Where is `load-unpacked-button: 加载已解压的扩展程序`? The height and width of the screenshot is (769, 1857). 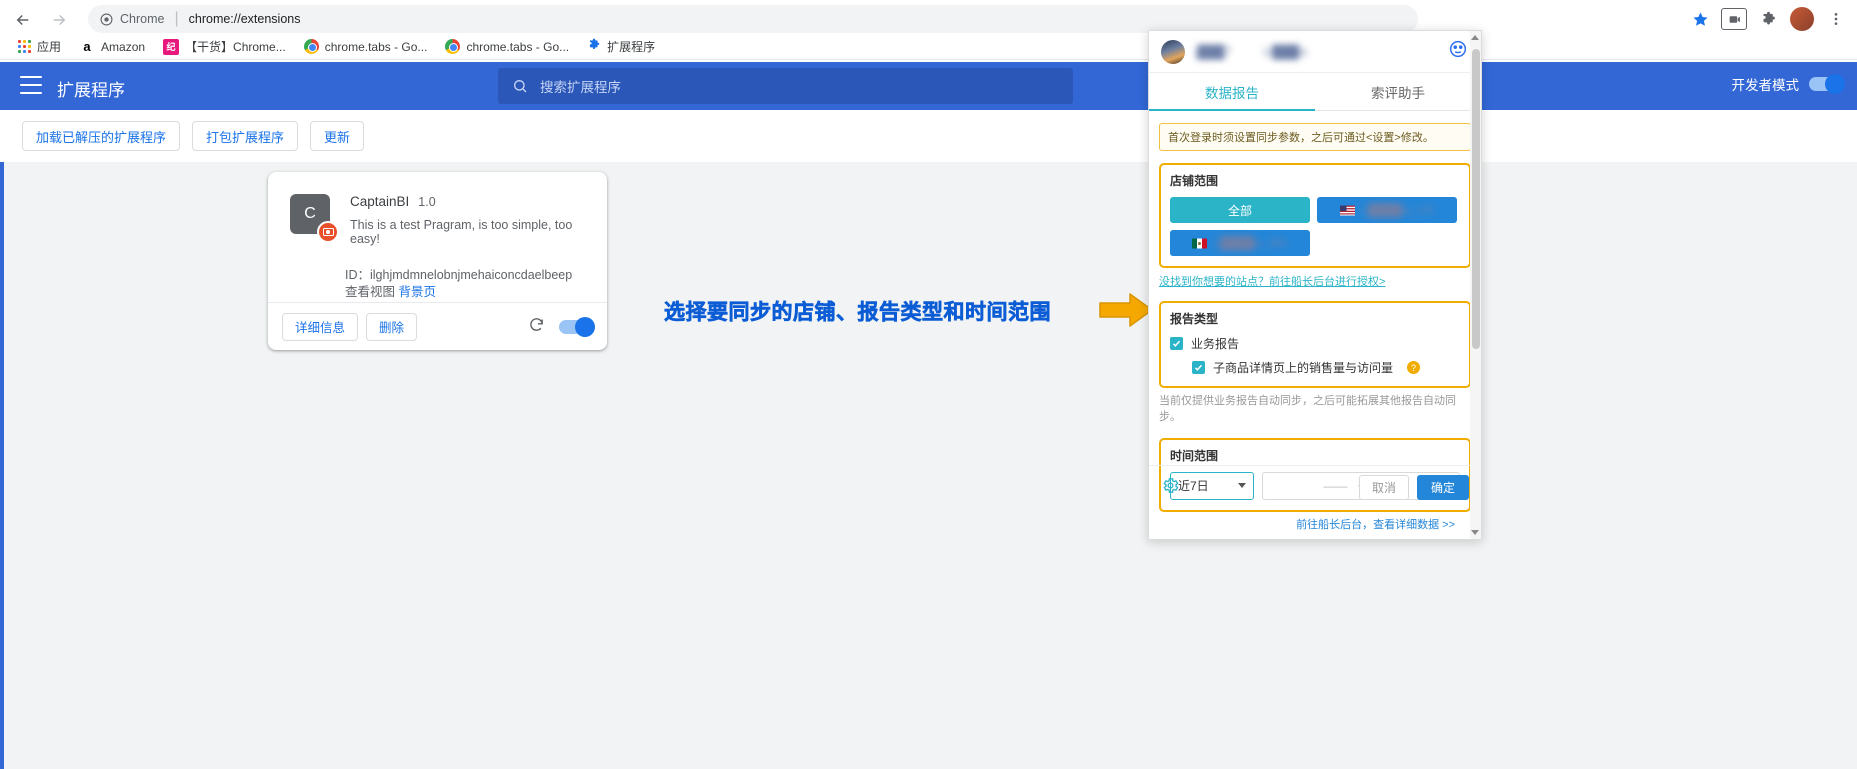 load-unpacked-button: 加载已解压的扩展程序 is located at coordinates (101, 136).